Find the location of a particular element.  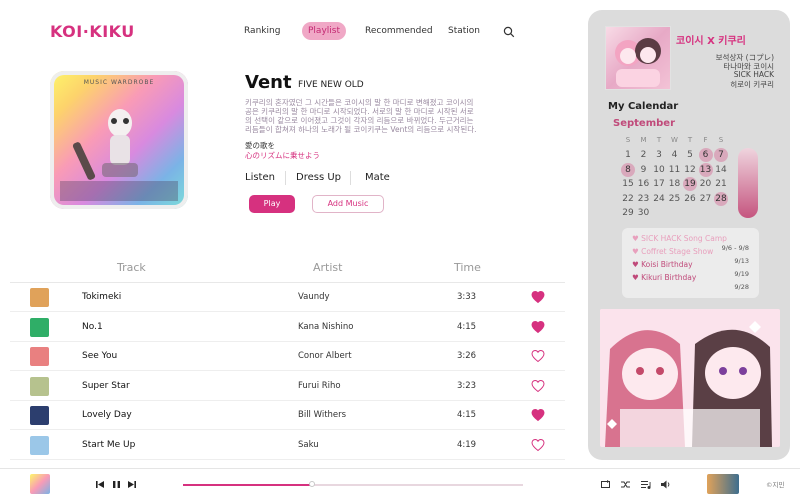

calendar-day: 16 is located at coordinates (644, 184).